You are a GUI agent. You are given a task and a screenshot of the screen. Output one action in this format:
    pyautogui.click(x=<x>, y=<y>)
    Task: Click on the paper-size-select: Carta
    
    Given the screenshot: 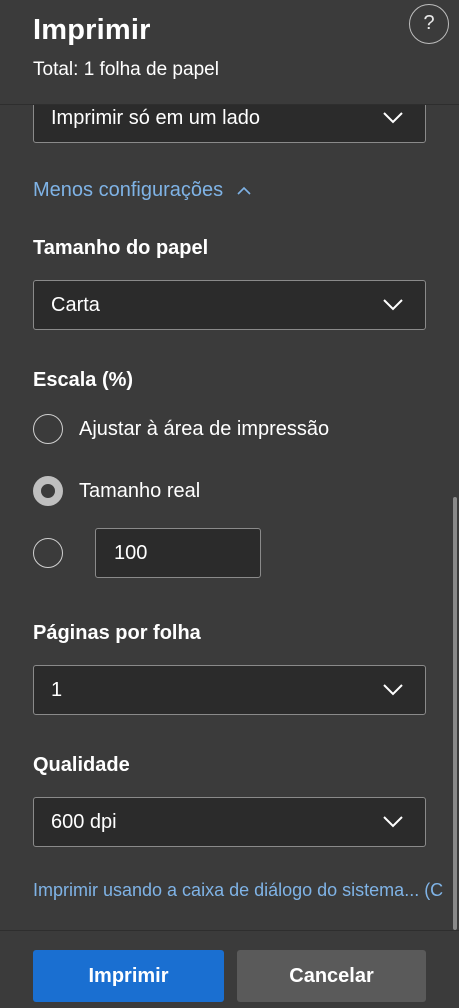 What is the action you would take?
    pyautogui.click(x=229, y=305)
    